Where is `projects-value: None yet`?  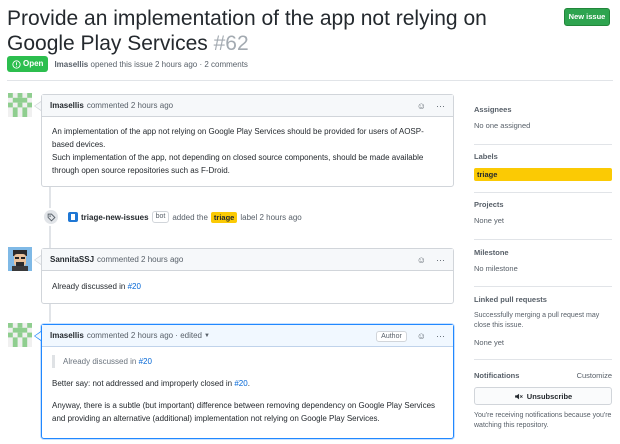
projects-value: None yet is located at coordinates (489, 220).